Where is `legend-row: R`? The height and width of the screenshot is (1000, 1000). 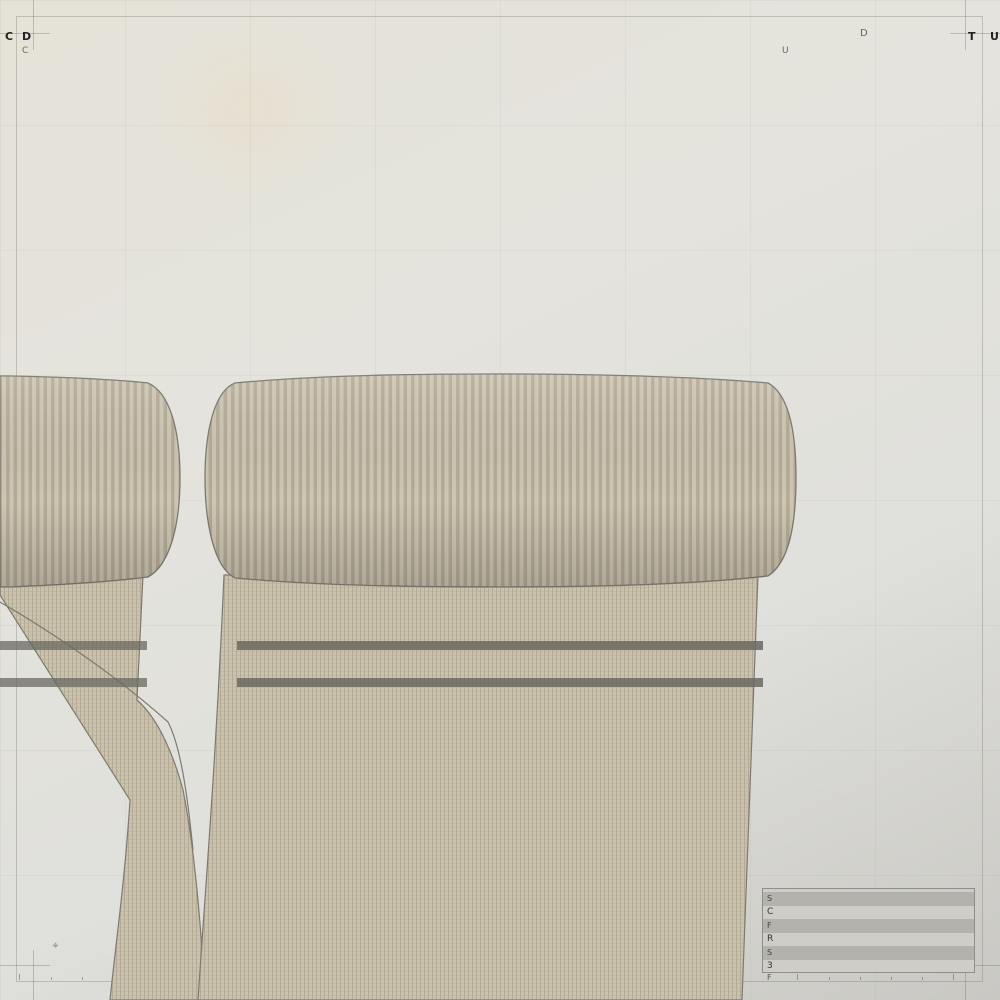 legend-row: R is located at coordinates (770, 938).